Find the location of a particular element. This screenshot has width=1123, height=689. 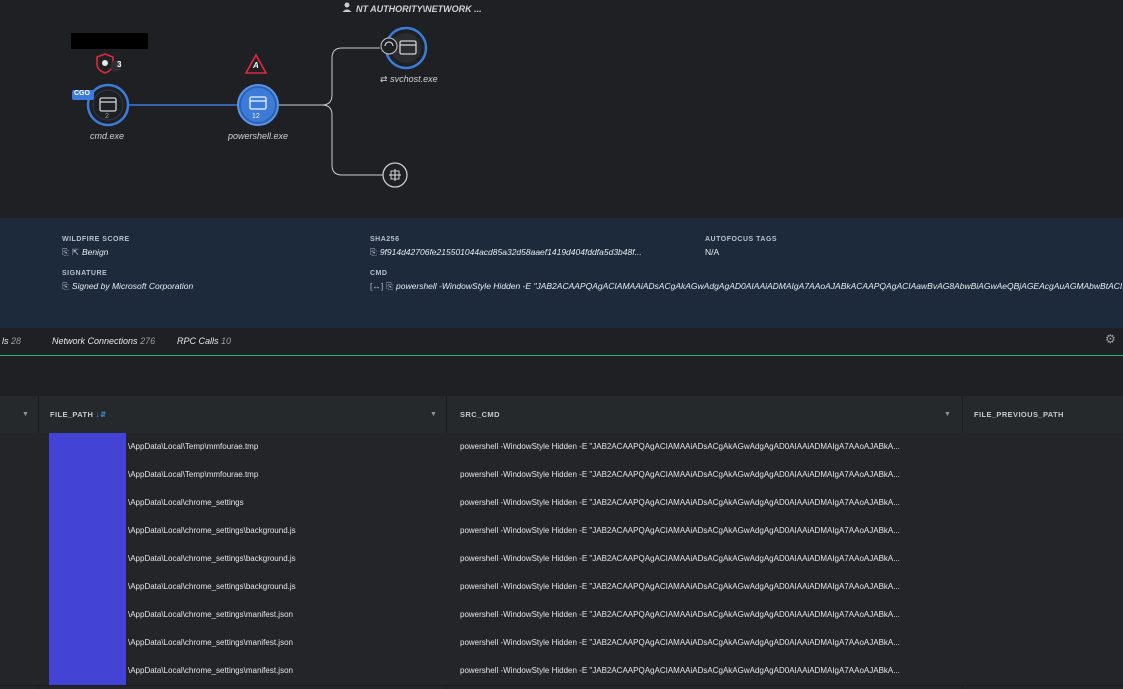

cmd-label: CMD is located at coordinates (379, 273).